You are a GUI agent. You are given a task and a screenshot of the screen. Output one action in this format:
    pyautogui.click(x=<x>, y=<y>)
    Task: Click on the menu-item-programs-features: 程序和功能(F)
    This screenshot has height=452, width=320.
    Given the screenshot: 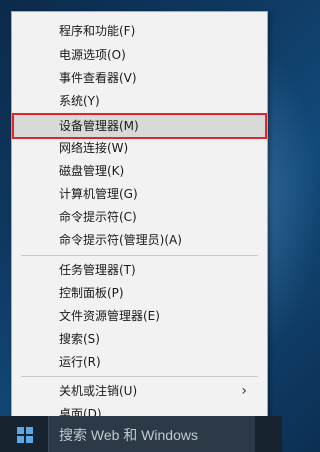 What is the action you would take?
    pyautogui.click(x=139, y=31)
    